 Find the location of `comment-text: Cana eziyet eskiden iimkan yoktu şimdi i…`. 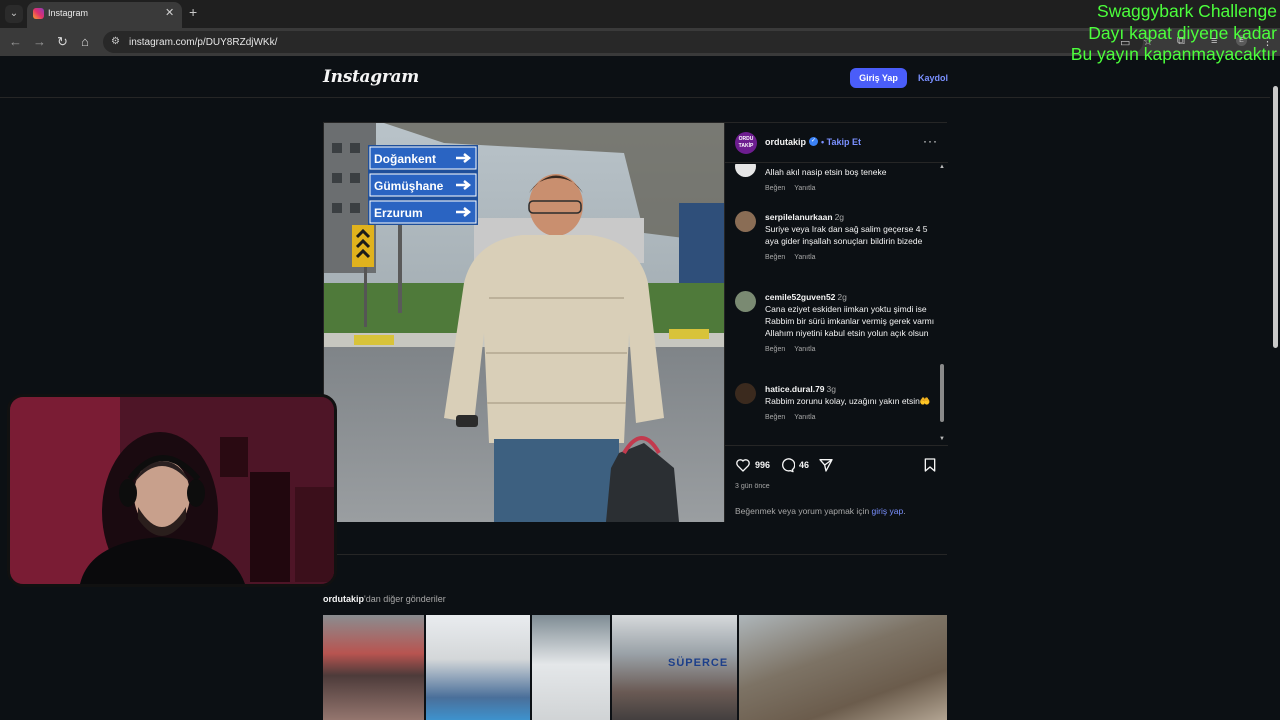

comment-text: Cana eziyet eskiden iimkan yoktu şimdi i… is located at coordinates (850, 321).